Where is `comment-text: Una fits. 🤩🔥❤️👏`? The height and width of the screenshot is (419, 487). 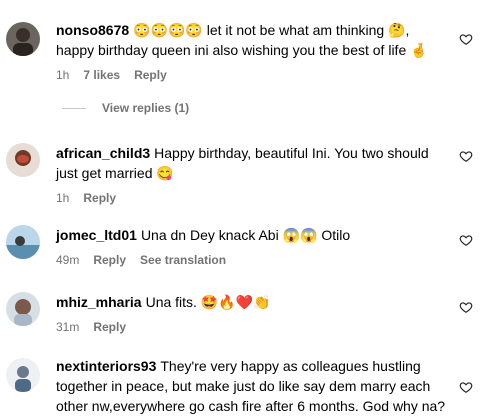 comment-text: Una fits. 🤩🔥❤️👏 is located at coordinates (208, 302).